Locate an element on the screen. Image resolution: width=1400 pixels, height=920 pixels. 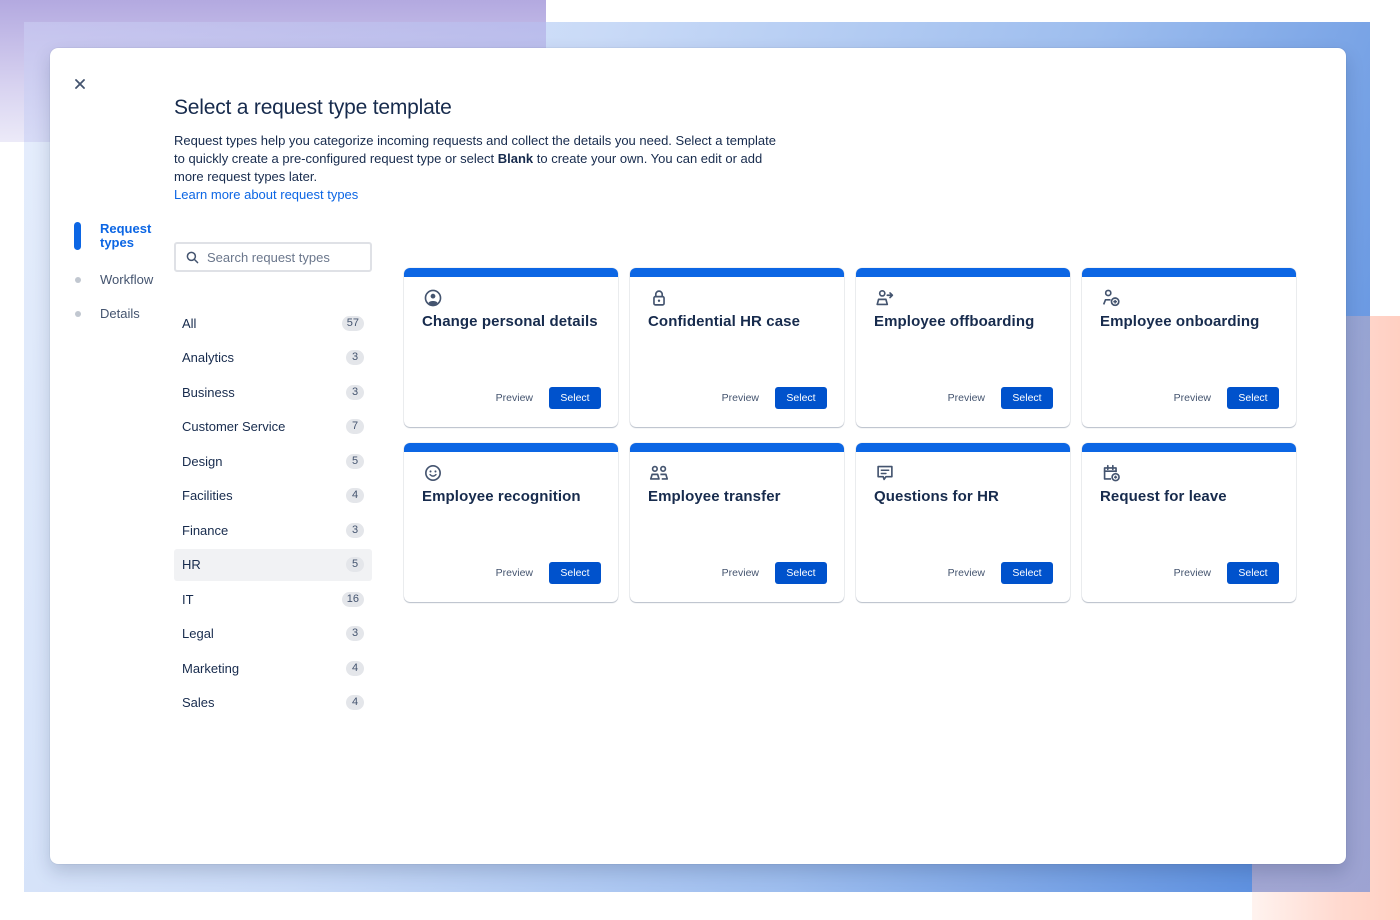
step-label: Request types is located at coordinates (126, 235).